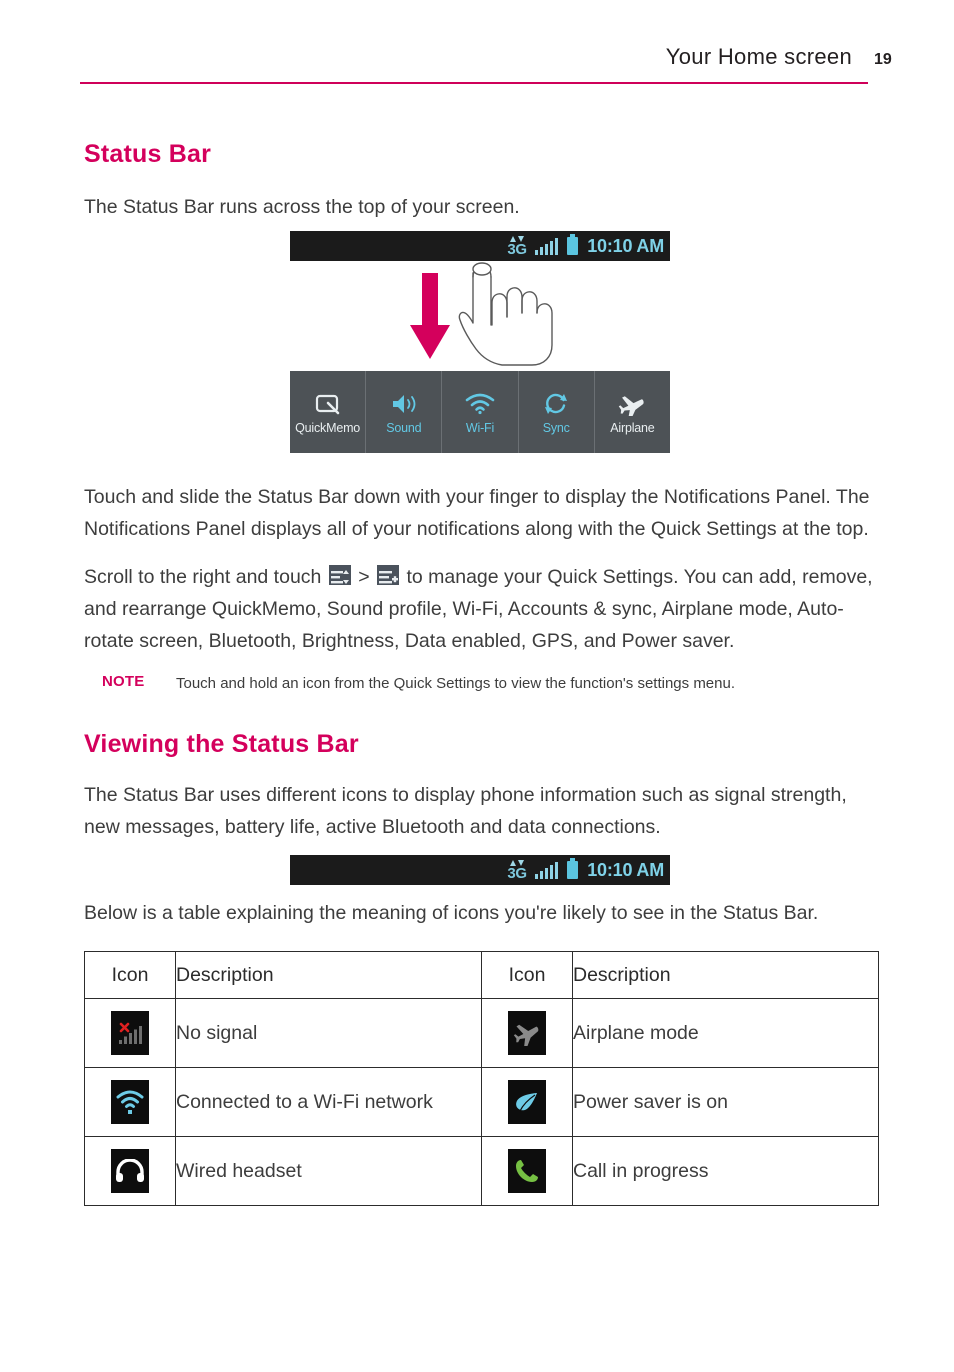  I want to click on wifi-icon, so click(480, 404).